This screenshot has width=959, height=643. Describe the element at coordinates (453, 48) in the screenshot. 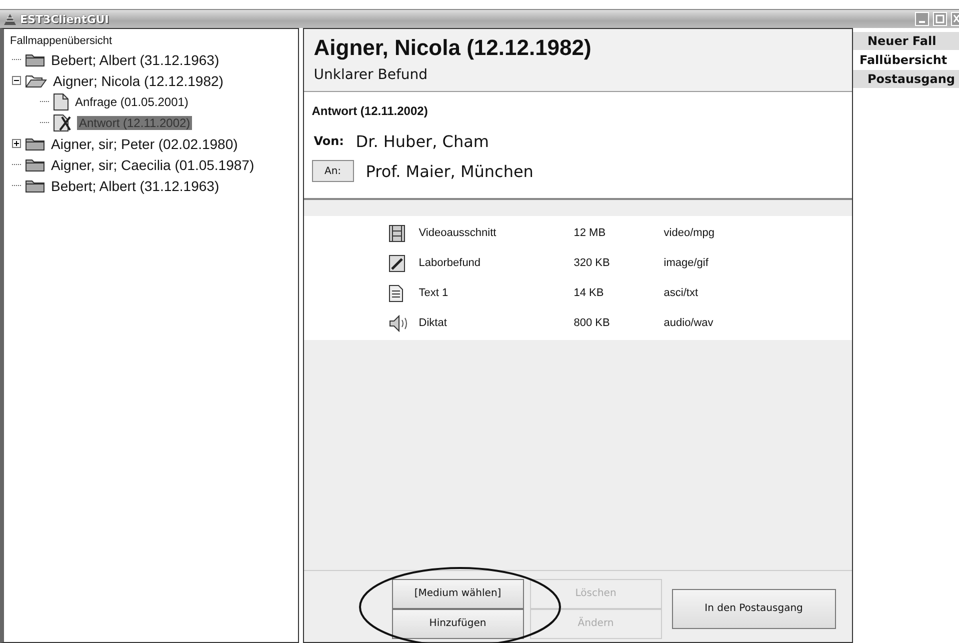

I see `patient-name: Aigner, Nicola (12.12.1982)` at that location.